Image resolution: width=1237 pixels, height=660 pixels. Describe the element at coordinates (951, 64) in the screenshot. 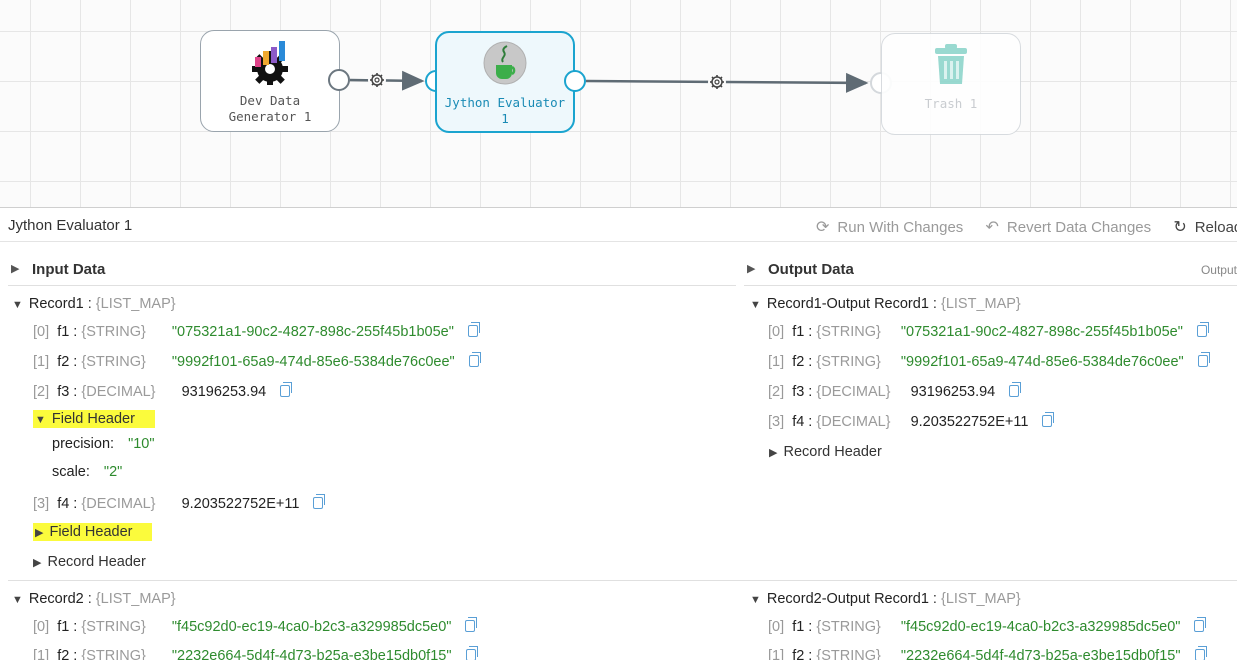

I see `trash-icon` at that location.